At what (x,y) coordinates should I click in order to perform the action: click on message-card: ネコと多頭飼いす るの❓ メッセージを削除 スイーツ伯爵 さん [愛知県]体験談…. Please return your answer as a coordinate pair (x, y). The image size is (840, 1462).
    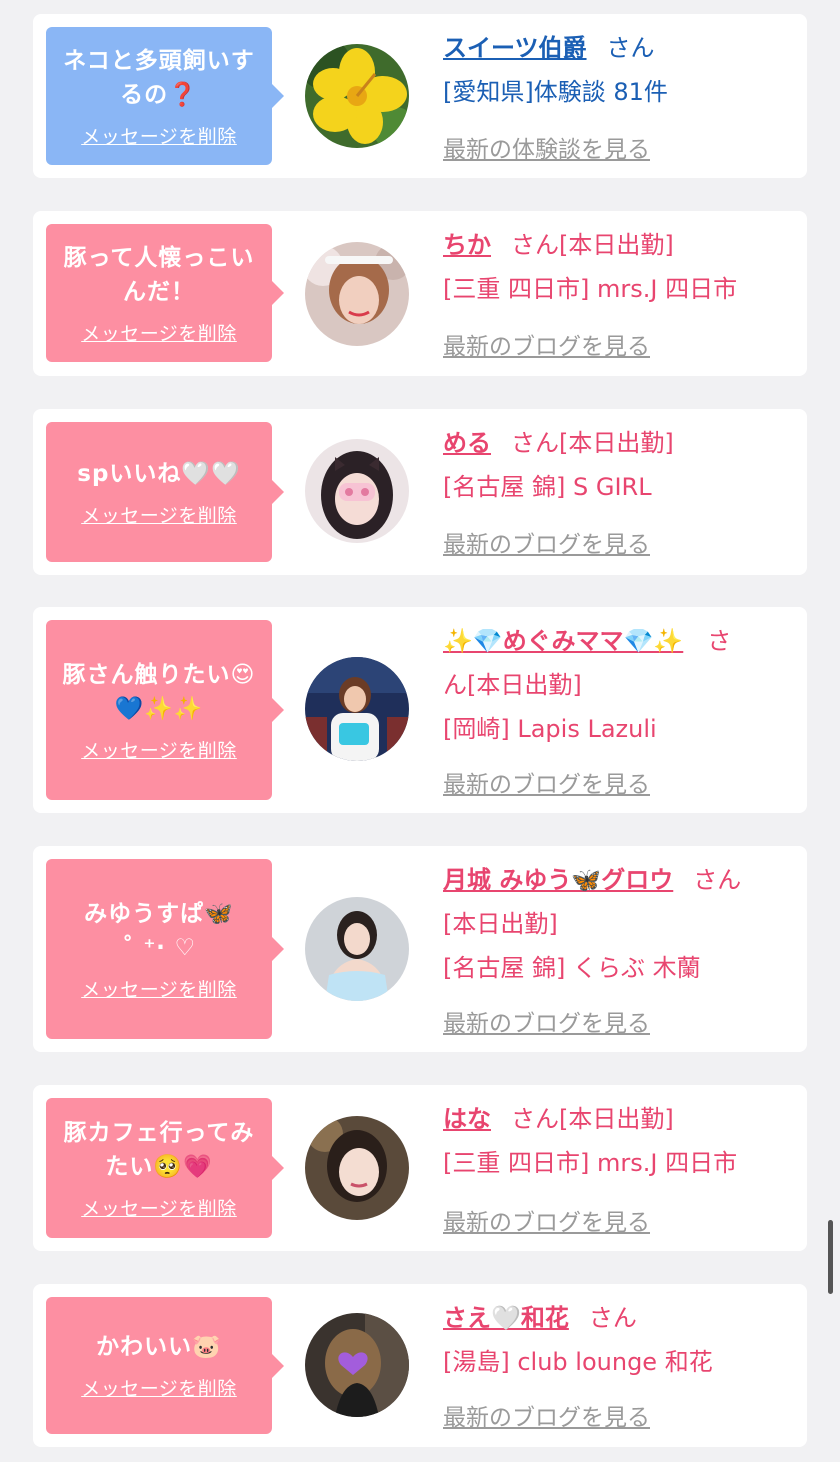
    Looking at the image, I should click on (420, 96).